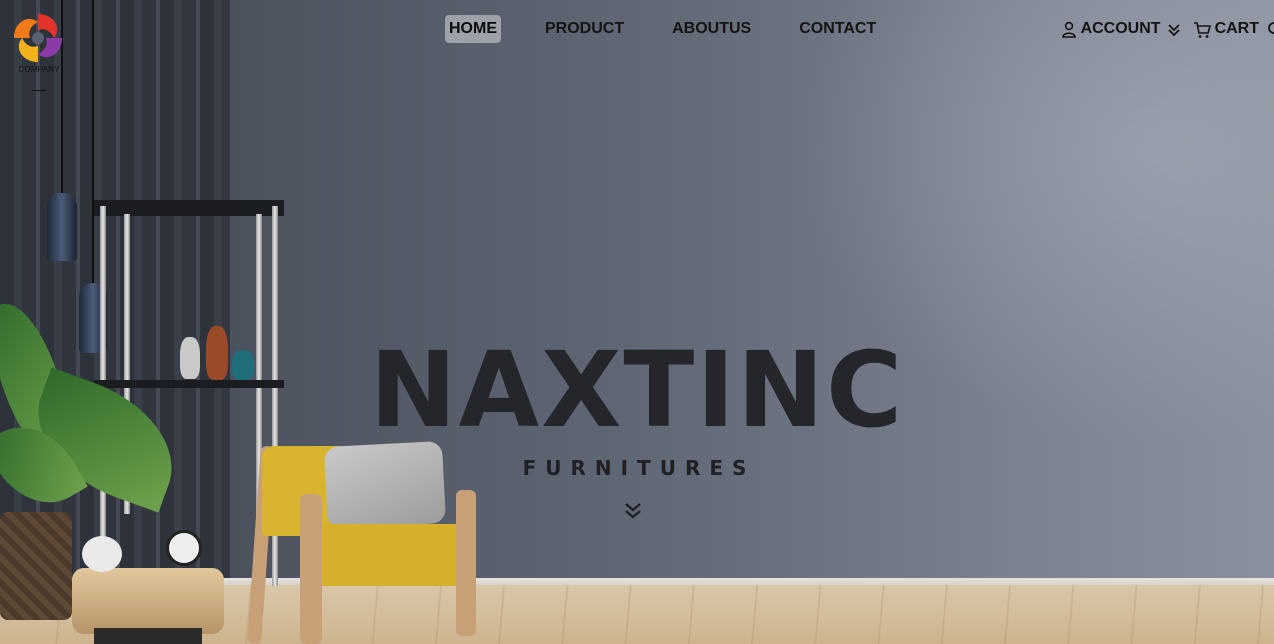 The height and width of the screenshot is (644, 1274). What do you see at coordinates (584, 29) in the screenshot?
I see `nav-product: PRODUCT` at bounding box center [584, 29].